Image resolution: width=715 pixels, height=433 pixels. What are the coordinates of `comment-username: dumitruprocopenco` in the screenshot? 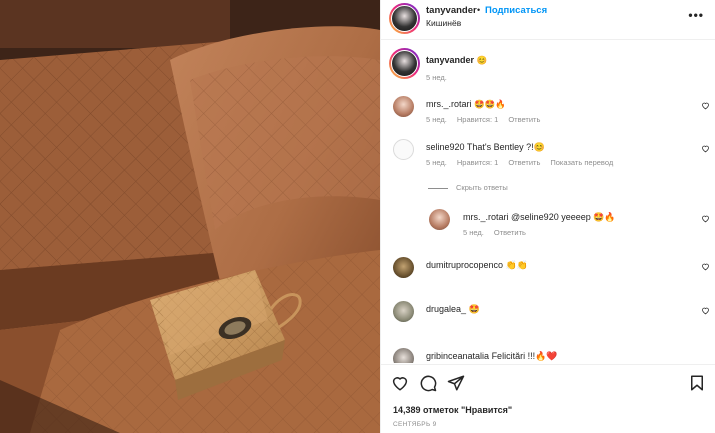 It's located at (464, 265).